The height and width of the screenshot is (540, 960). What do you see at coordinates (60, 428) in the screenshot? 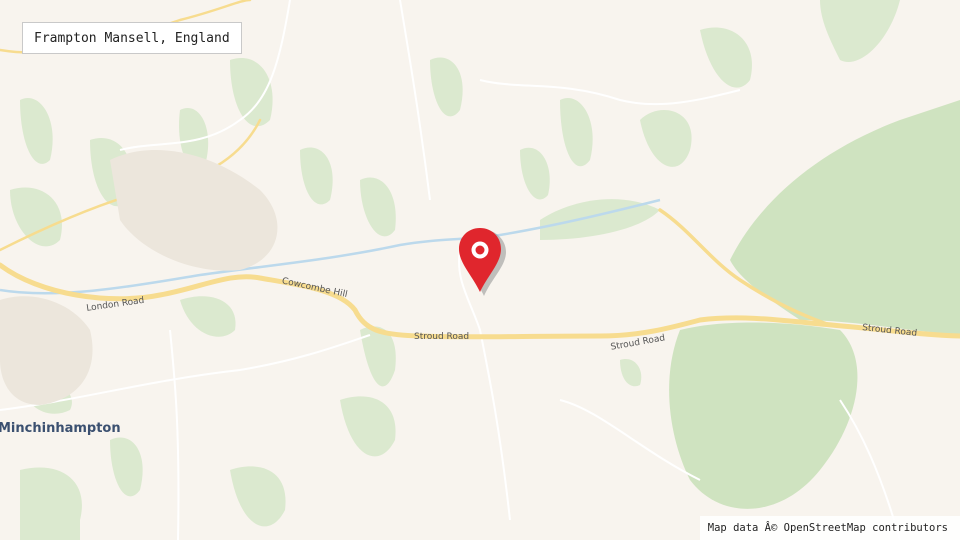
I see `place-label-minchinhampton: Minchinhampton` at bounding box center [60, 428].